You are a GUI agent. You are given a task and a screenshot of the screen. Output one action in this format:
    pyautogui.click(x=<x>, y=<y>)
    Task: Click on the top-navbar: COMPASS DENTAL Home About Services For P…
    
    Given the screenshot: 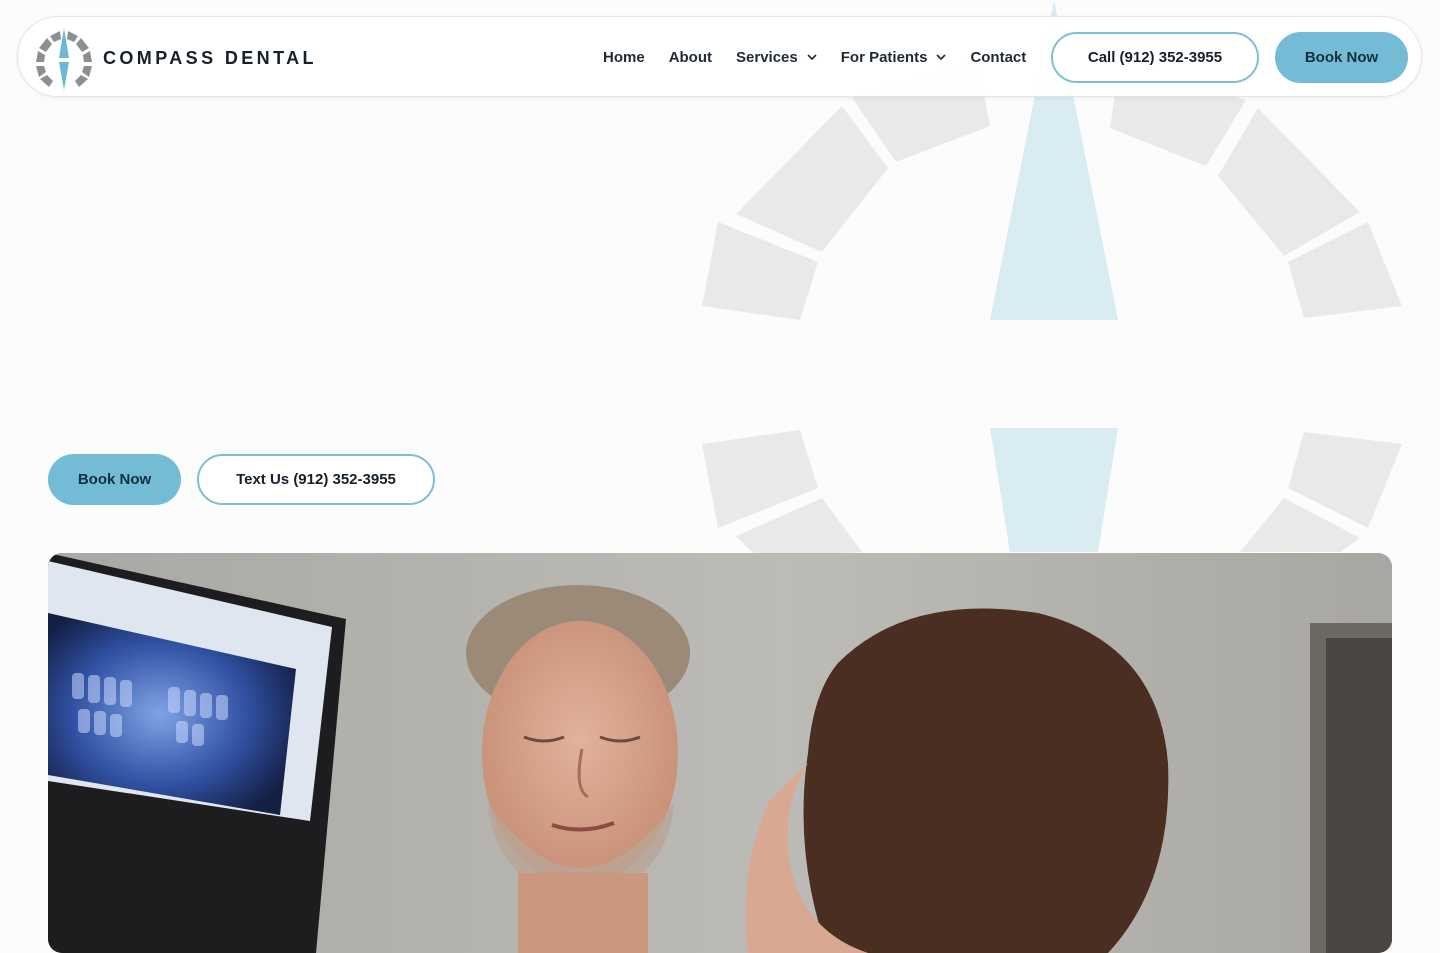 What is the action you would take?
    pyautogui.click(x=719, y=56)
    